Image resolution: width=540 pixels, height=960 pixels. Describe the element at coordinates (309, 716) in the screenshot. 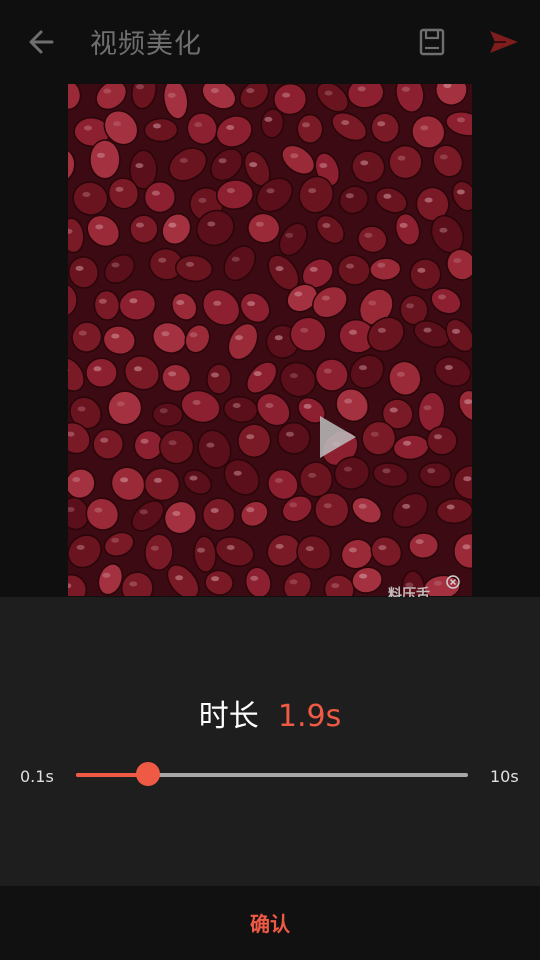

I see `duration-value: 1.9s` at that location.